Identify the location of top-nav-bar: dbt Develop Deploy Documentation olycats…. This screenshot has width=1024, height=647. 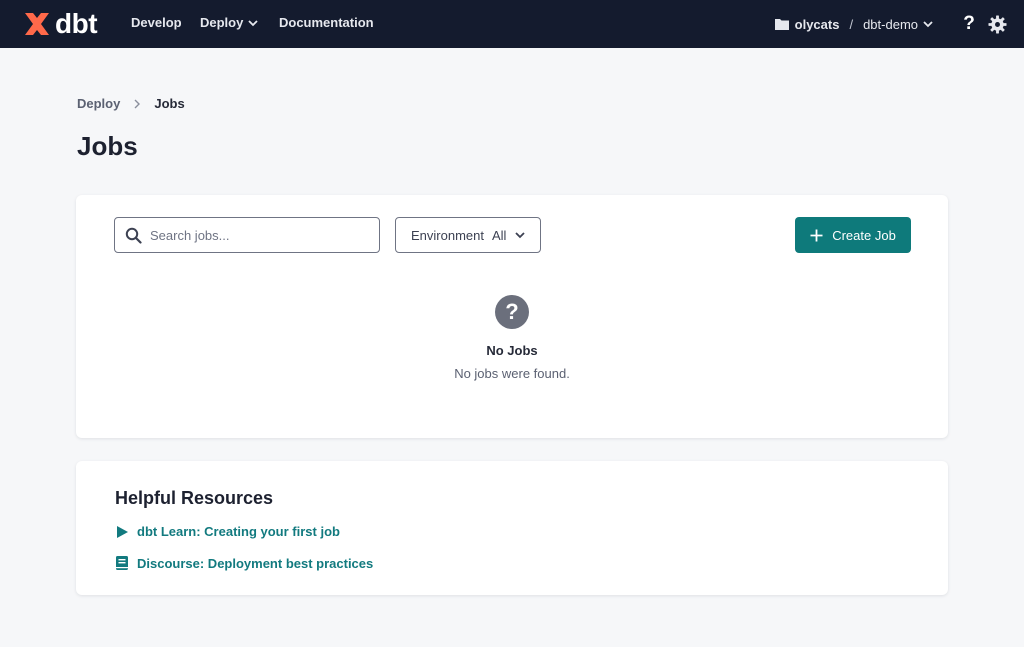
(512, 24).